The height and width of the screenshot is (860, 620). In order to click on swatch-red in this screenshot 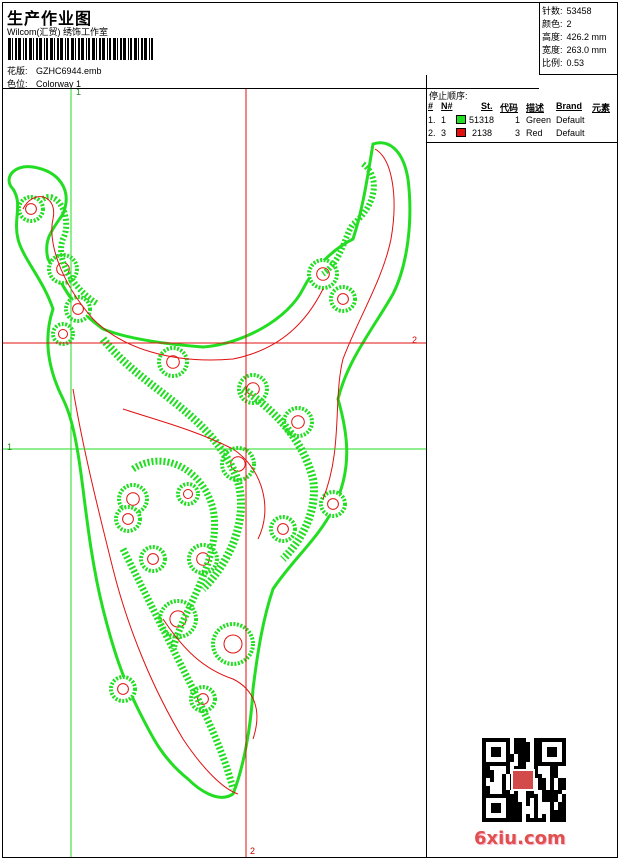, I will do `click(461, 132)`.